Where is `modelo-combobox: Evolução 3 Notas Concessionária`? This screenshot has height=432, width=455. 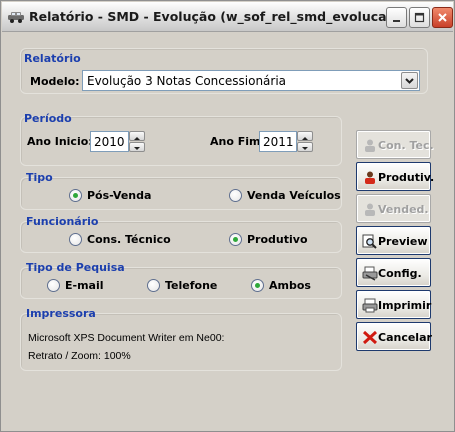
modelo-combobox: Evolução 3 Notas Concessionária is located at coordinates (251, 80).